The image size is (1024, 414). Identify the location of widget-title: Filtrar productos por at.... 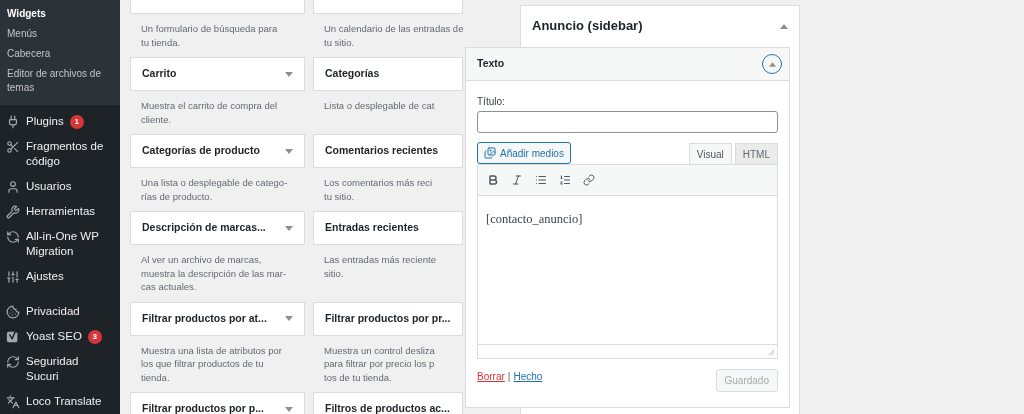
(204, 318).